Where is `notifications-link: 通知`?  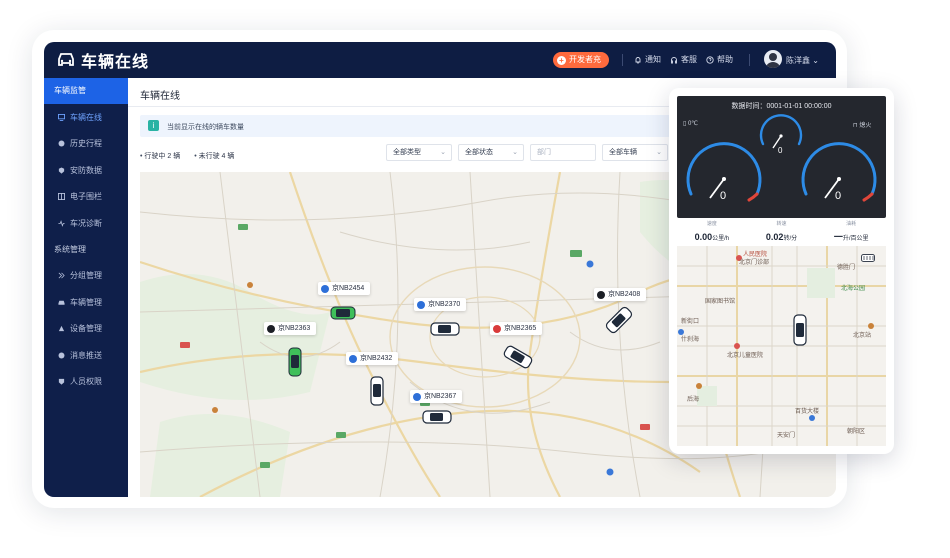 notifications-link: 通知 is located at coordinates (647, 59).